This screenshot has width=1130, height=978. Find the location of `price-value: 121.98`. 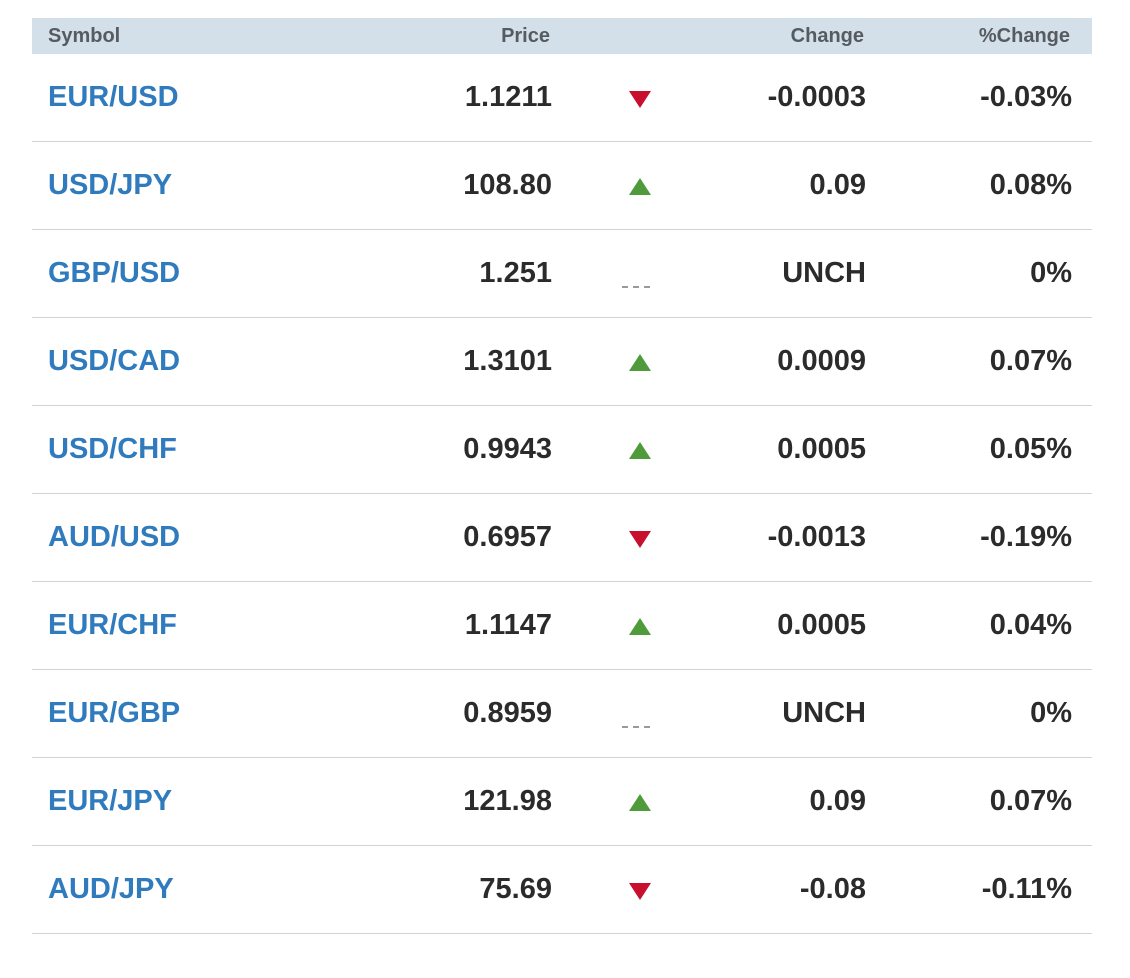

price-value: 121.98 is located at coordinates (507, 801).